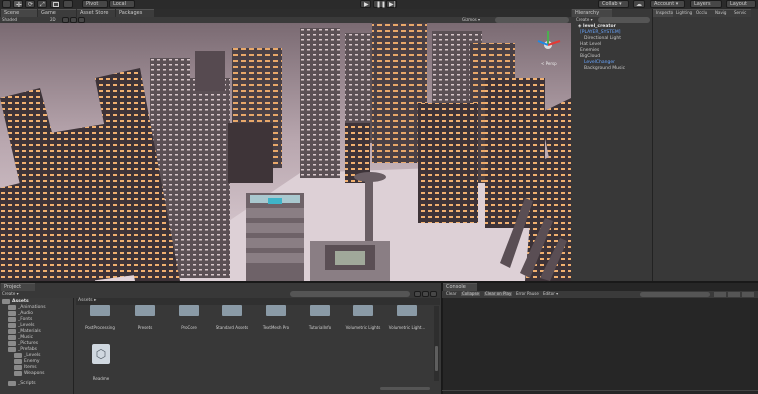 This screenshot has height=394, width=758. What do you see at coordinates (599, 26) in the screenshot?
I see `scene-root-label: level_creator` at bounding box center [599, 26].